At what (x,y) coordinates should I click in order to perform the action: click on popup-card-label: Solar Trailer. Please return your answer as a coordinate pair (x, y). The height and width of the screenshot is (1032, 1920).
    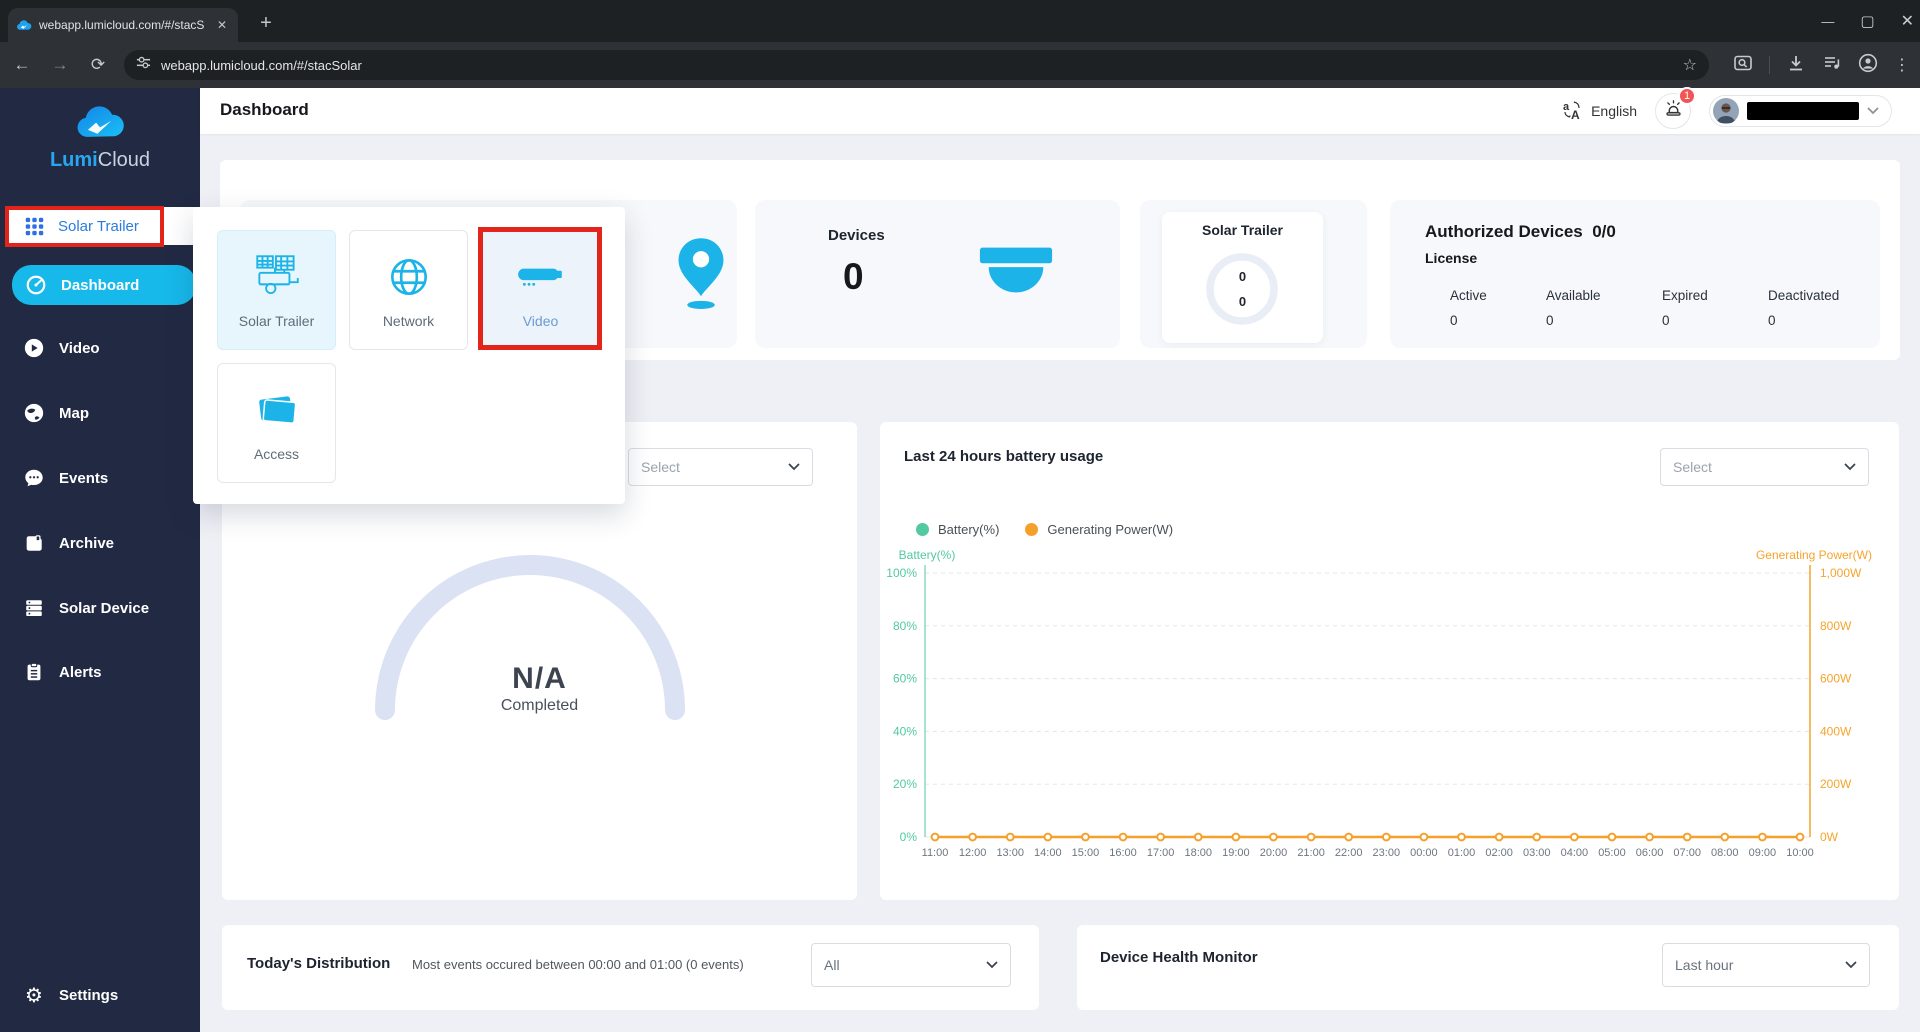
    Looking at the image, I should click on (276, 321).